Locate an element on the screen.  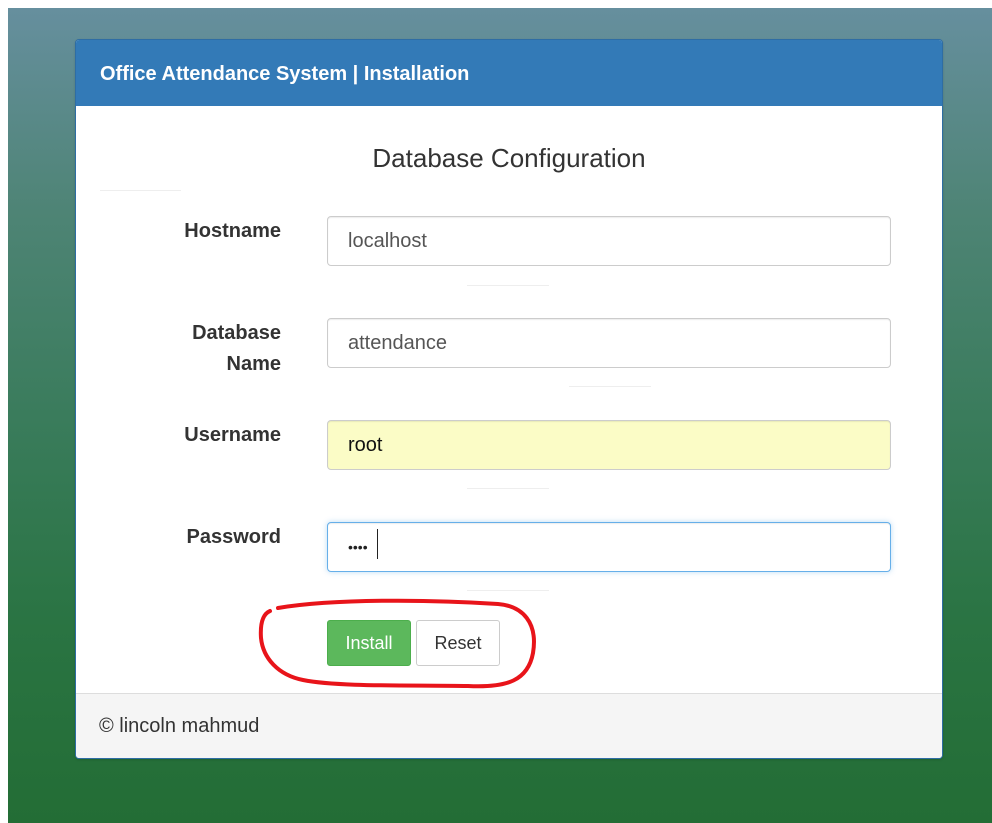
password-label: Password is located at coordinates (233, 537).